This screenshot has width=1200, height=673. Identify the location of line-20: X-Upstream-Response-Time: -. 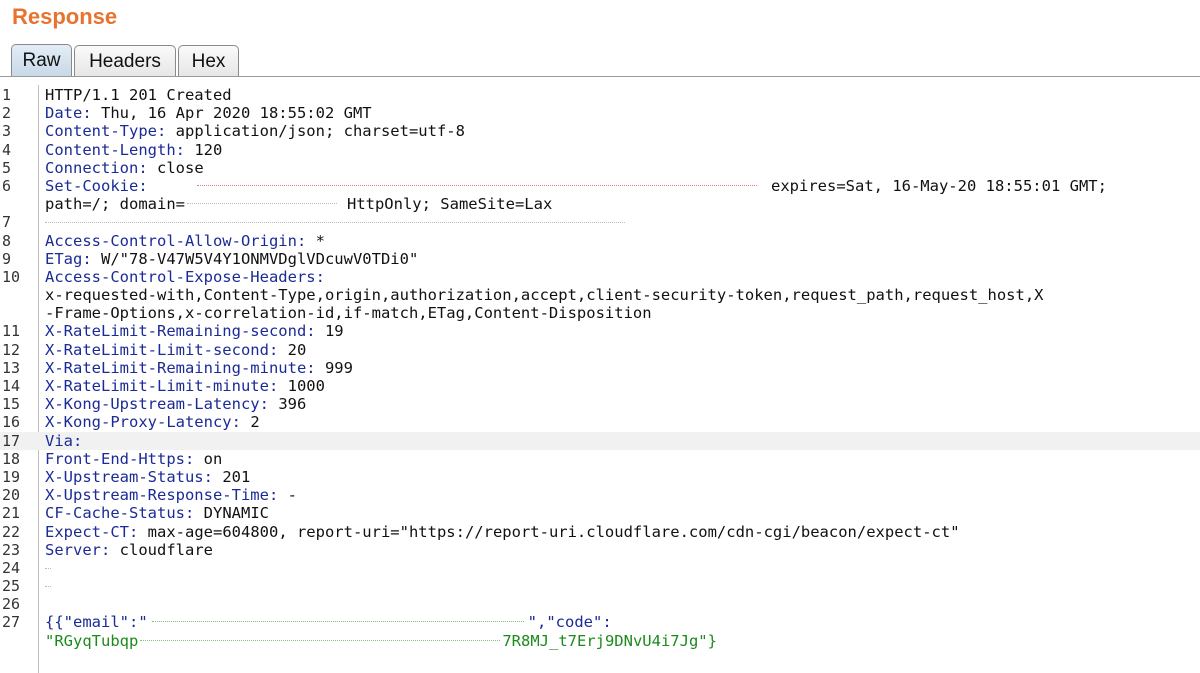
(171, 495).